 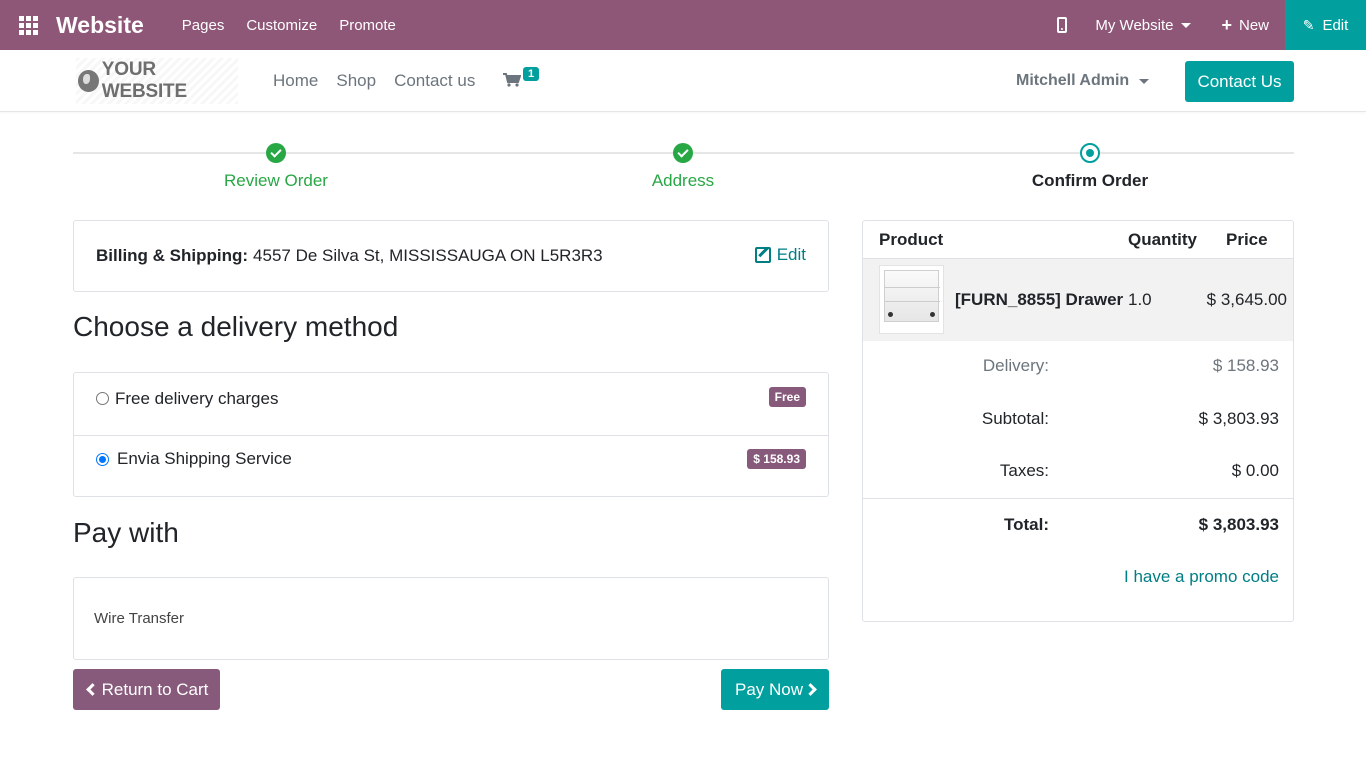 I want to click on header-product: Product, so click(x=911, y=239).